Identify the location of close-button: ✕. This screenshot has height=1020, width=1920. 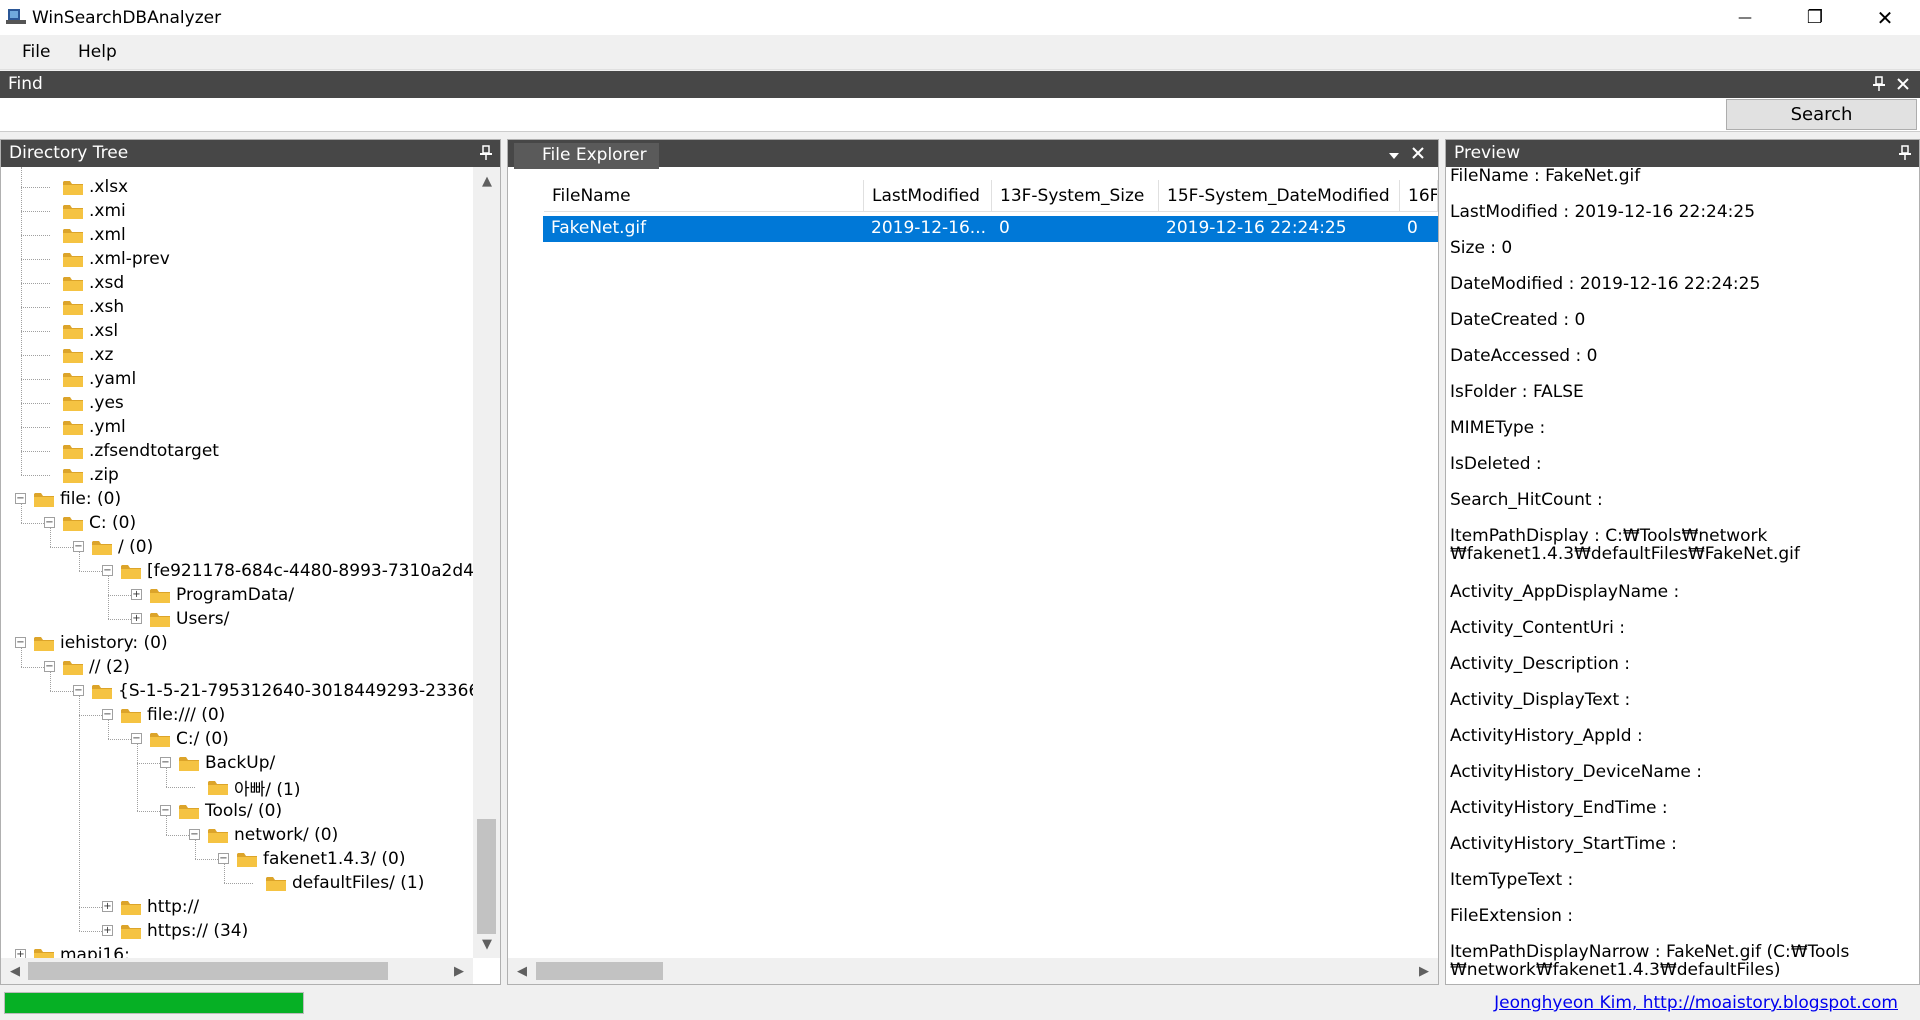
(1885, 17).